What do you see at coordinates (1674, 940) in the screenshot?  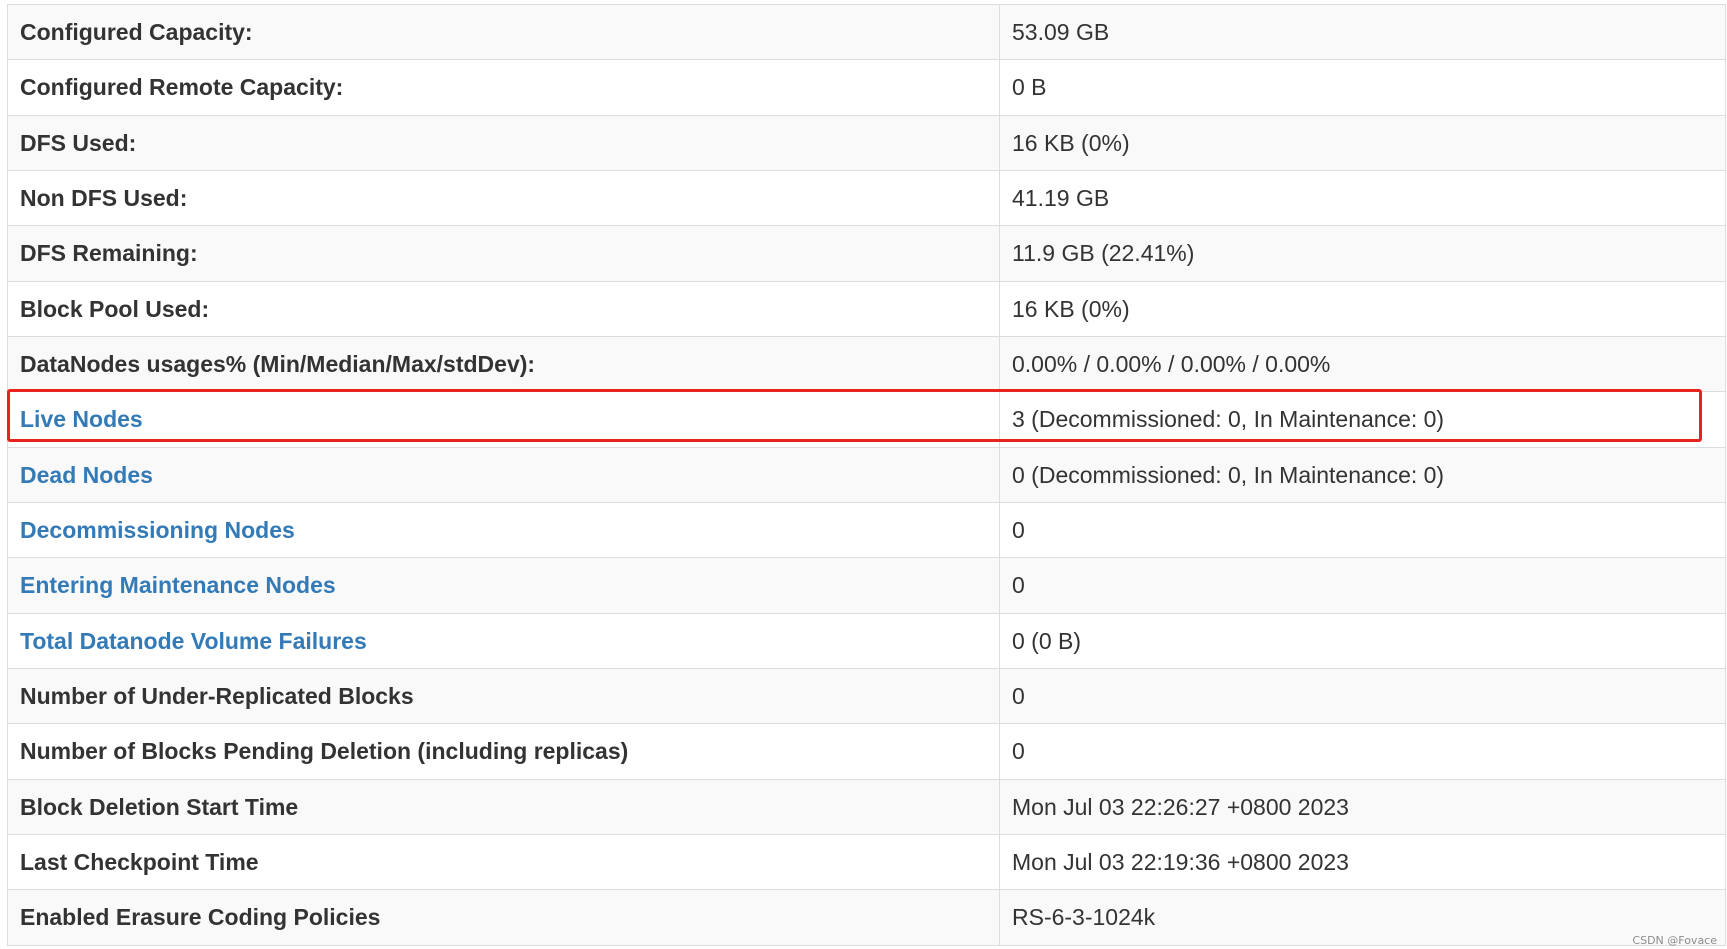 I see `watermark: CSDN @Fovace` at bounding box center [1674, 940].